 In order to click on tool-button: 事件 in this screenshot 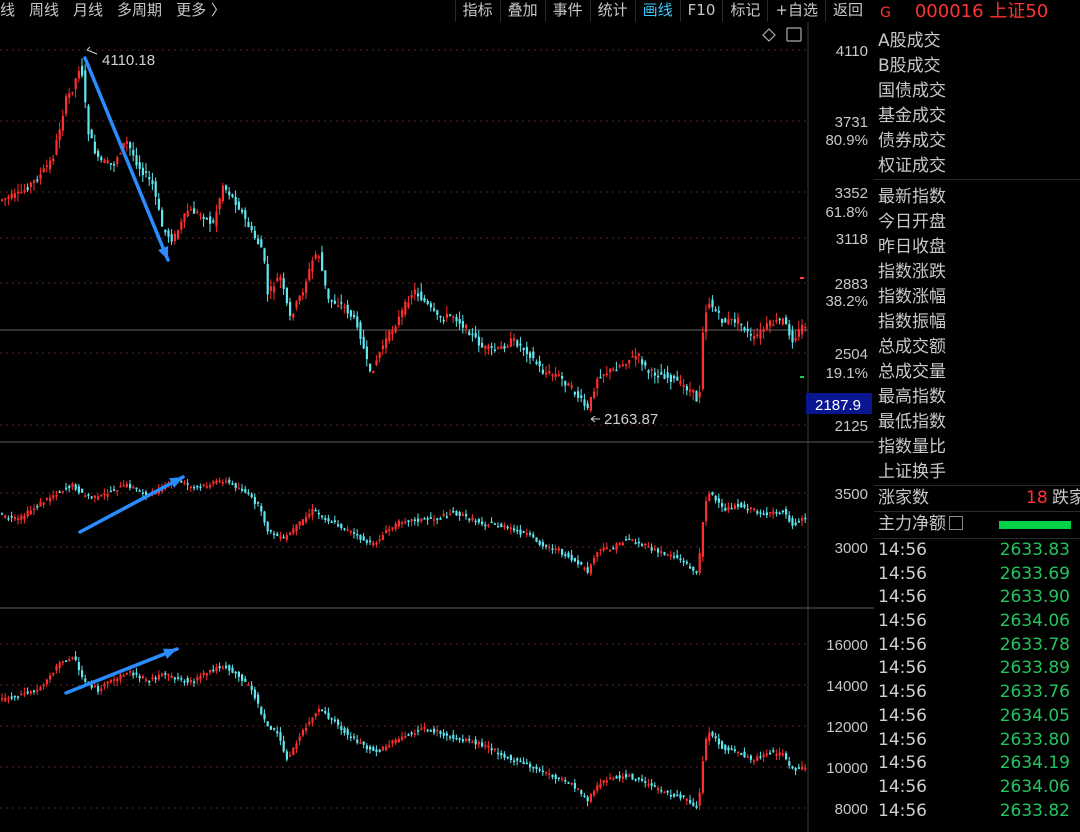, I will do `click(567, 11)`.